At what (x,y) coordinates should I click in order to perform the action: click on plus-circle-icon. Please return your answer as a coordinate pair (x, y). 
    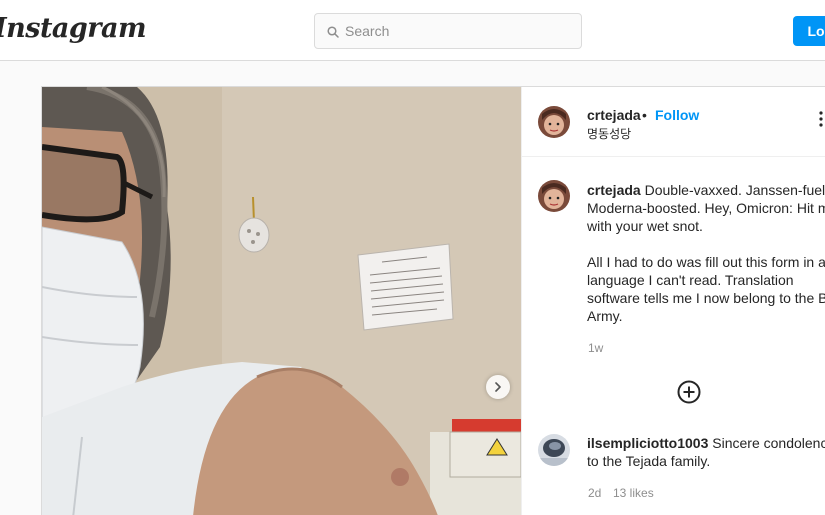
    Looking at the image, I should click on (689, 392).